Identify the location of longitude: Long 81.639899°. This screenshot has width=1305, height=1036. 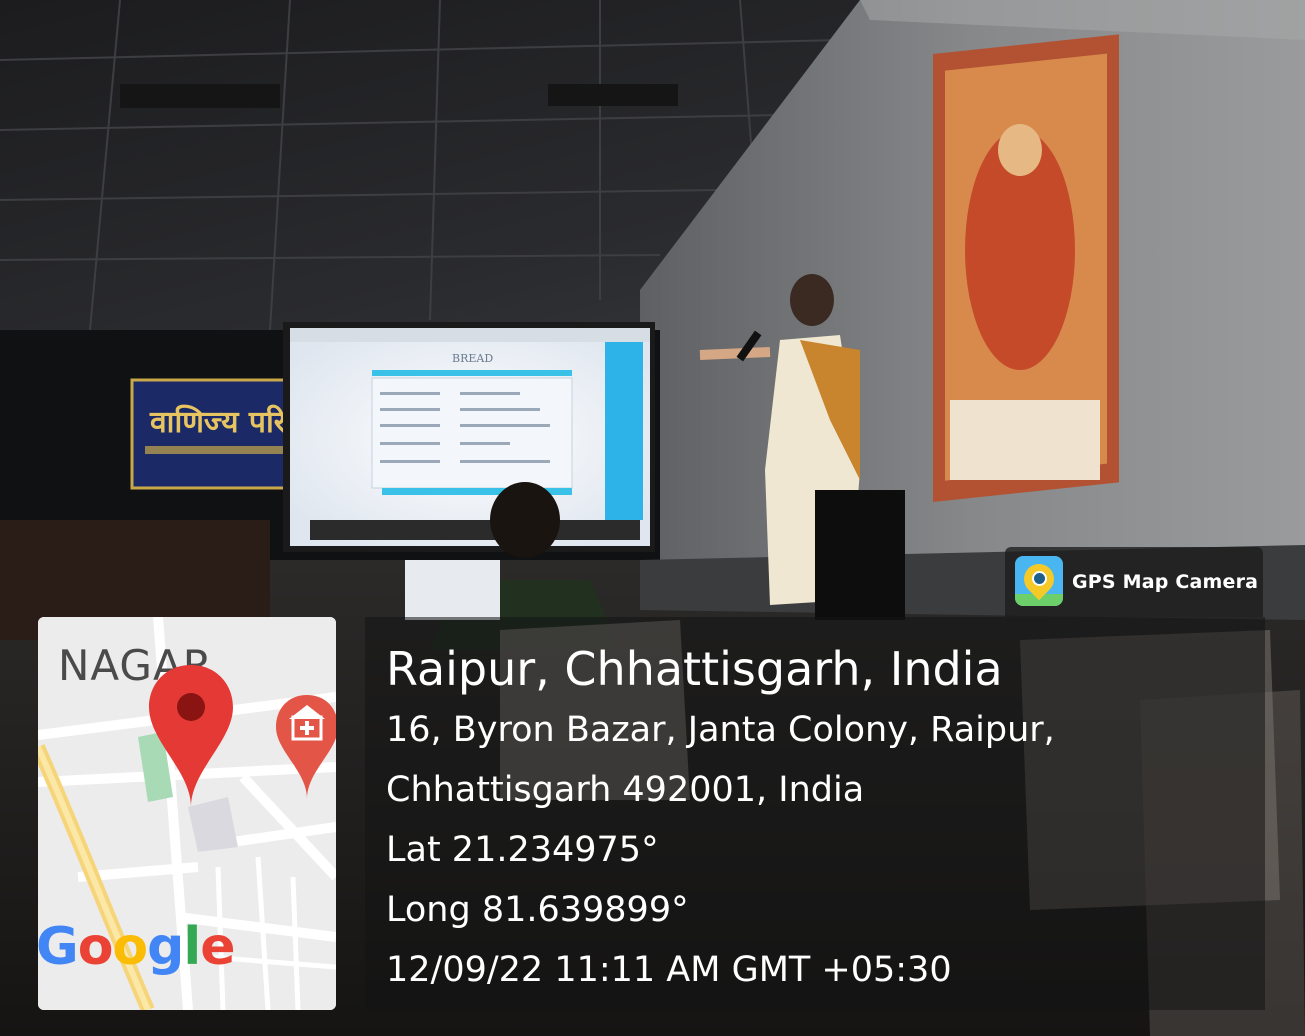
(537, 910).